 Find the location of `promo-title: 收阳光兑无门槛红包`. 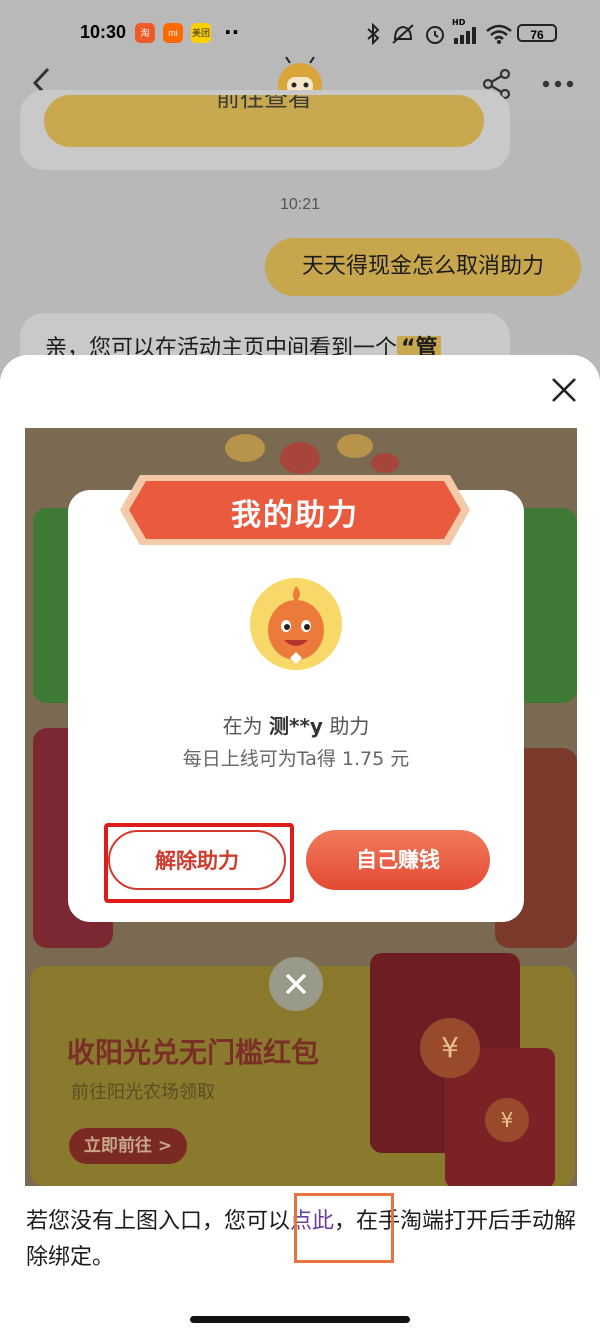

promo-title: 收阳光兑无门槛红包 is located at coordinates (193, 1052).